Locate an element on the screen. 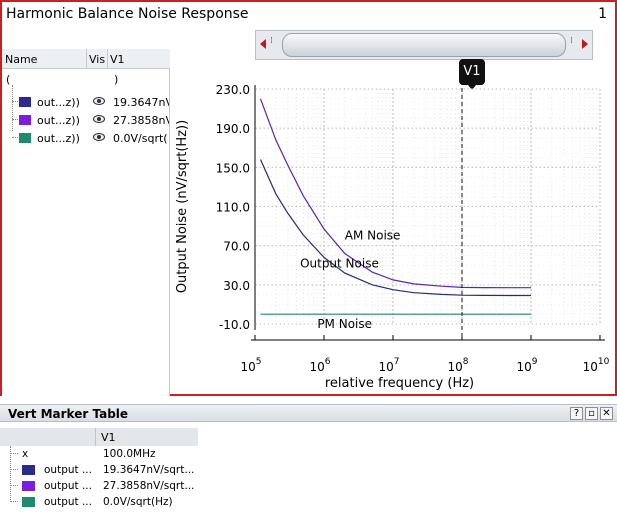 Image resolution: width=617 pixels, height=513 pixels. horizontal-scrollbar: ⁞ ⁞ is located at coordinates (424, 45).